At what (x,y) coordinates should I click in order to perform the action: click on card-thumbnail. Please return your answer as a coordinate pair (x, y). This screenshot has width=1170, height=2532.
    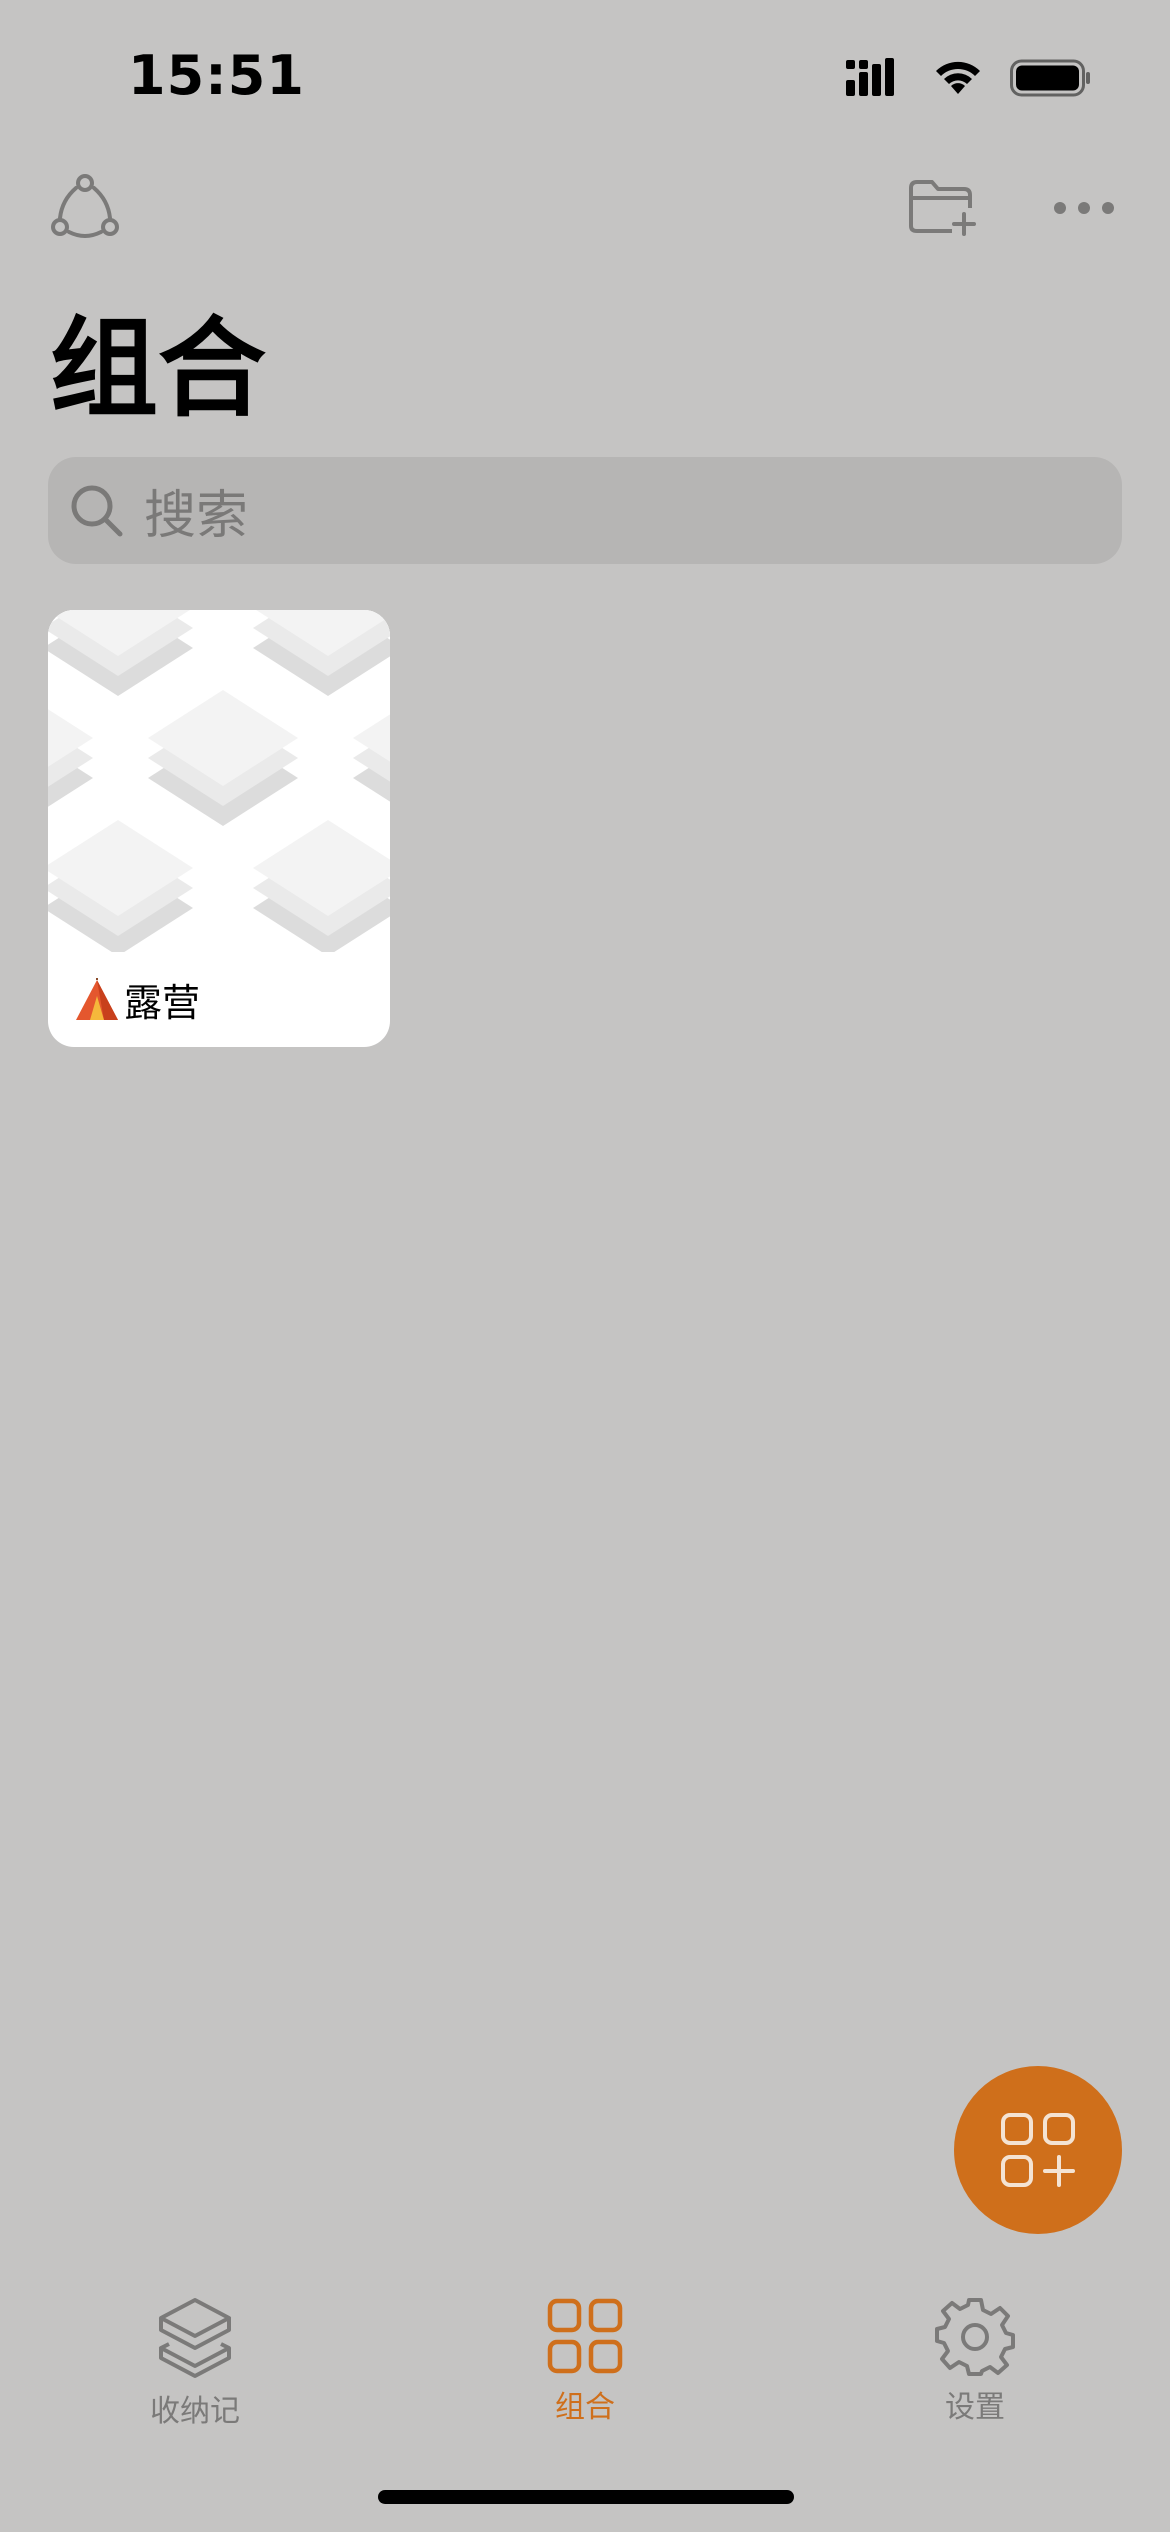
    Looking at the image, I should click on (219, 781).